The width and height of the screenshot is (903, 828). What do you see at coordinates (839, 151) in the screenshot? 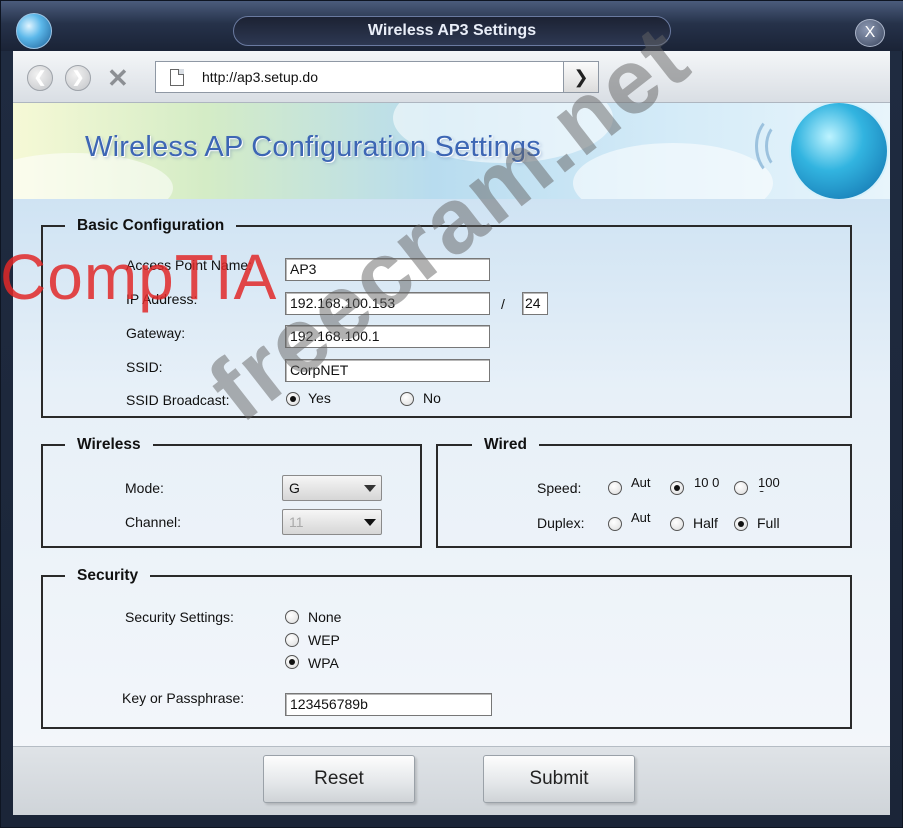
I see `network-globe-icon` at bounding box center [839, 151].